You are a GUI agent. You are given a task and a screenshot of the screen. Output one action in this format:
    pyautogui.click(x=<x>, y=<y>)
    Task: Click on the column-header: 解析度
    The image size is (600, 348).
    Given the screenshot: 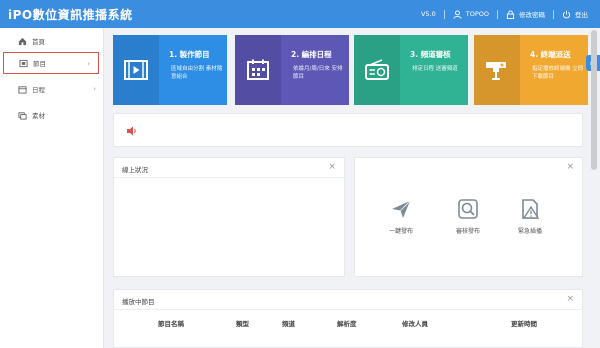 What is the action you would take?
    pyautogui.click(x=347, y=323)
    